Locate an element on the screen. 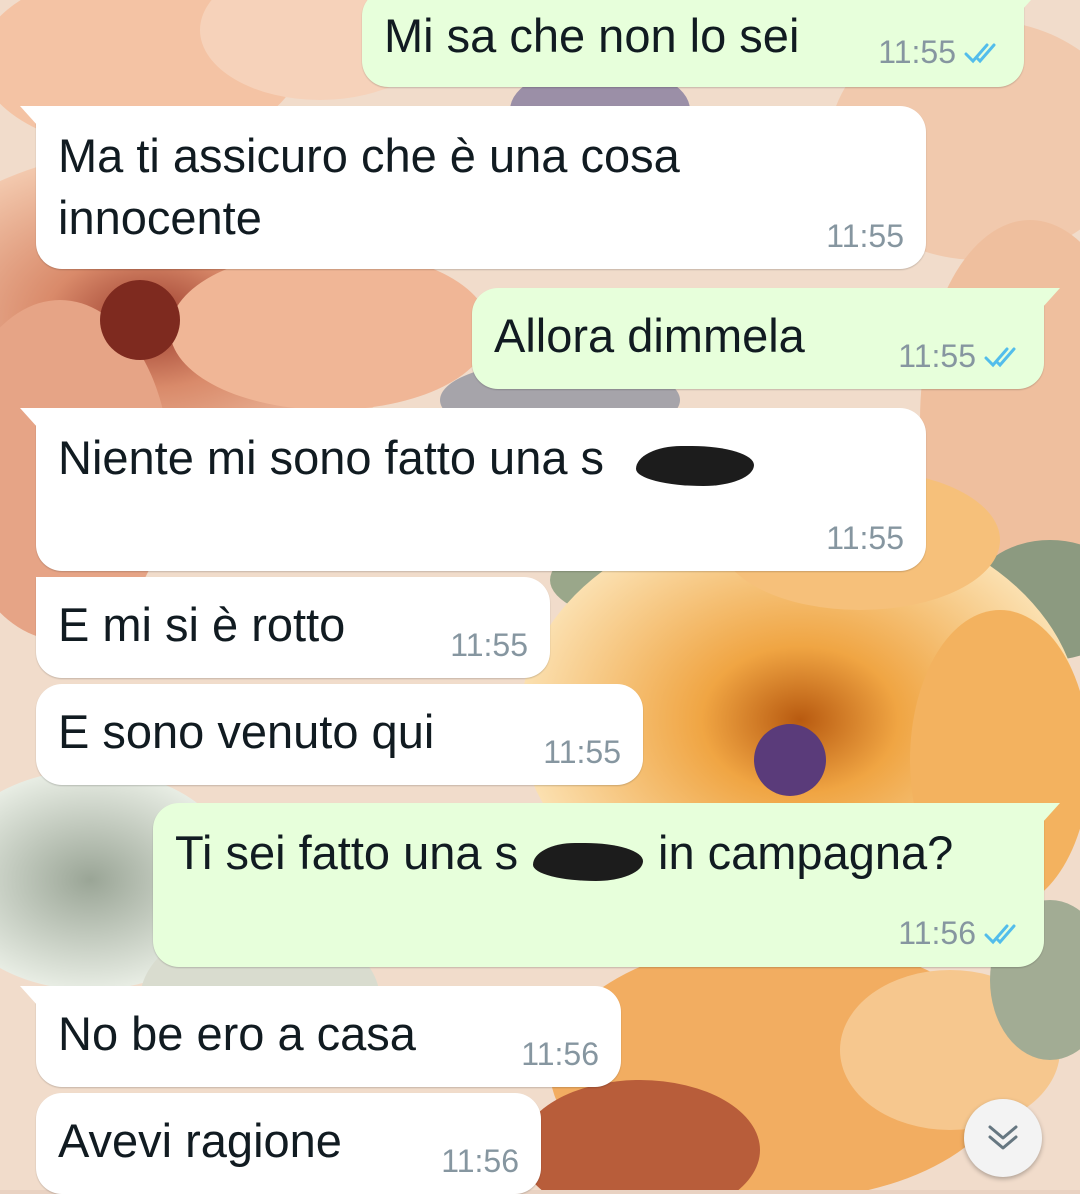 This screenshot has width=1080, height=1194. message-text: Avevi ragione is located at coordinates (200, 1140).